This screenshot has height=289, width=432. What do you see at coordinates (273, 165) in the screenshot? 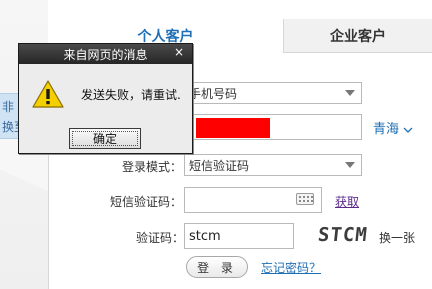
I see `login-mode-select: 短信验证码` at bounding box center [273, 165].